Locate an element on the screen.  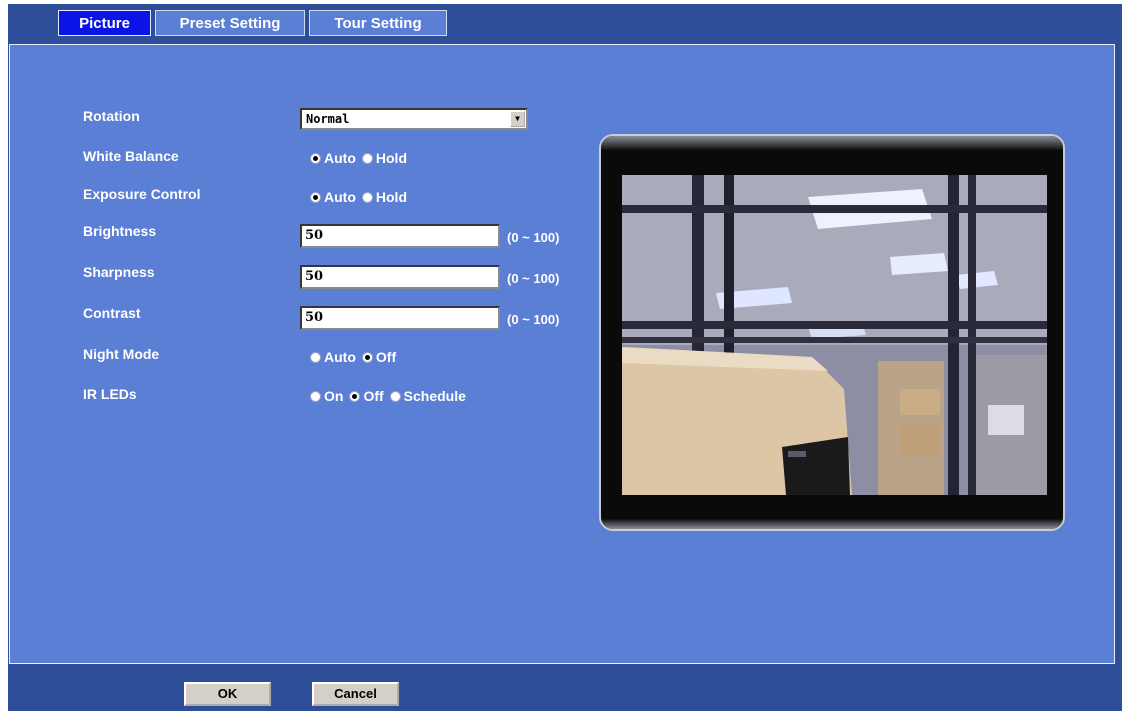
rotation-select: Normal ▼ is located at coordinates (414, 119).